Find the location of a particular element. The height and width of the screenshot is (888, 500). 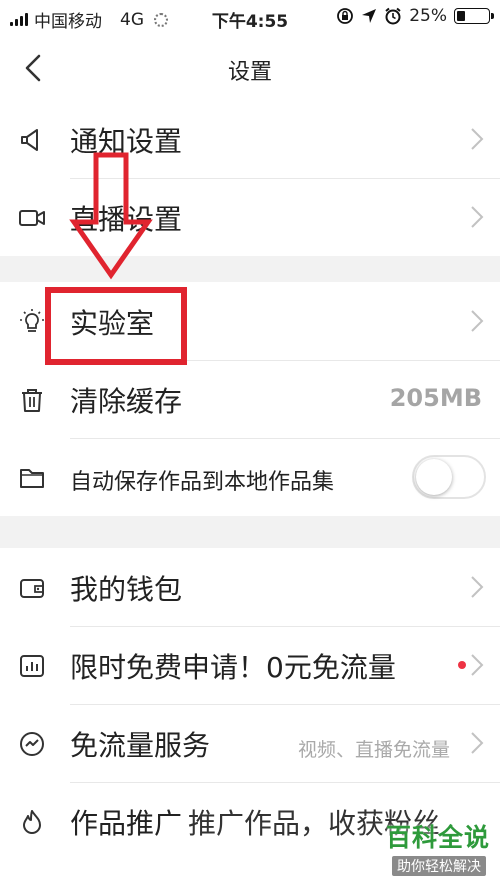

row-label: 限时免费申请！0元免流量 is located at coordinates (233, 667).